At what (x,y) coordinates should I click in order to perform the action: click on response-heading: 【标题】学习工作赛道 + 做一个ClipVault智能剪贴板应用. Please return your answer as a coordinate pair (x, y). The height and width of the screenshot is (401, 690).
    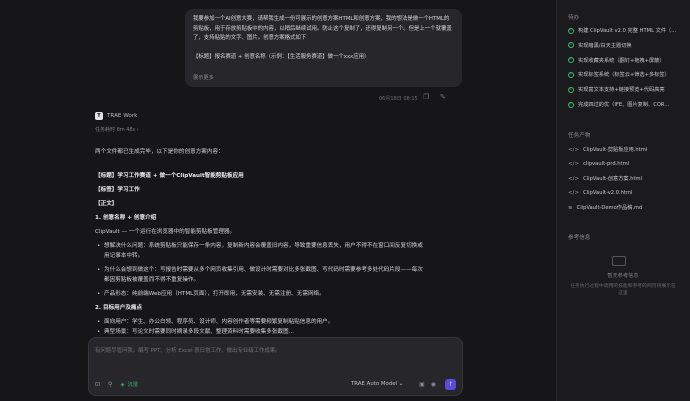
    Looking at the image, I should click on (169, 176).